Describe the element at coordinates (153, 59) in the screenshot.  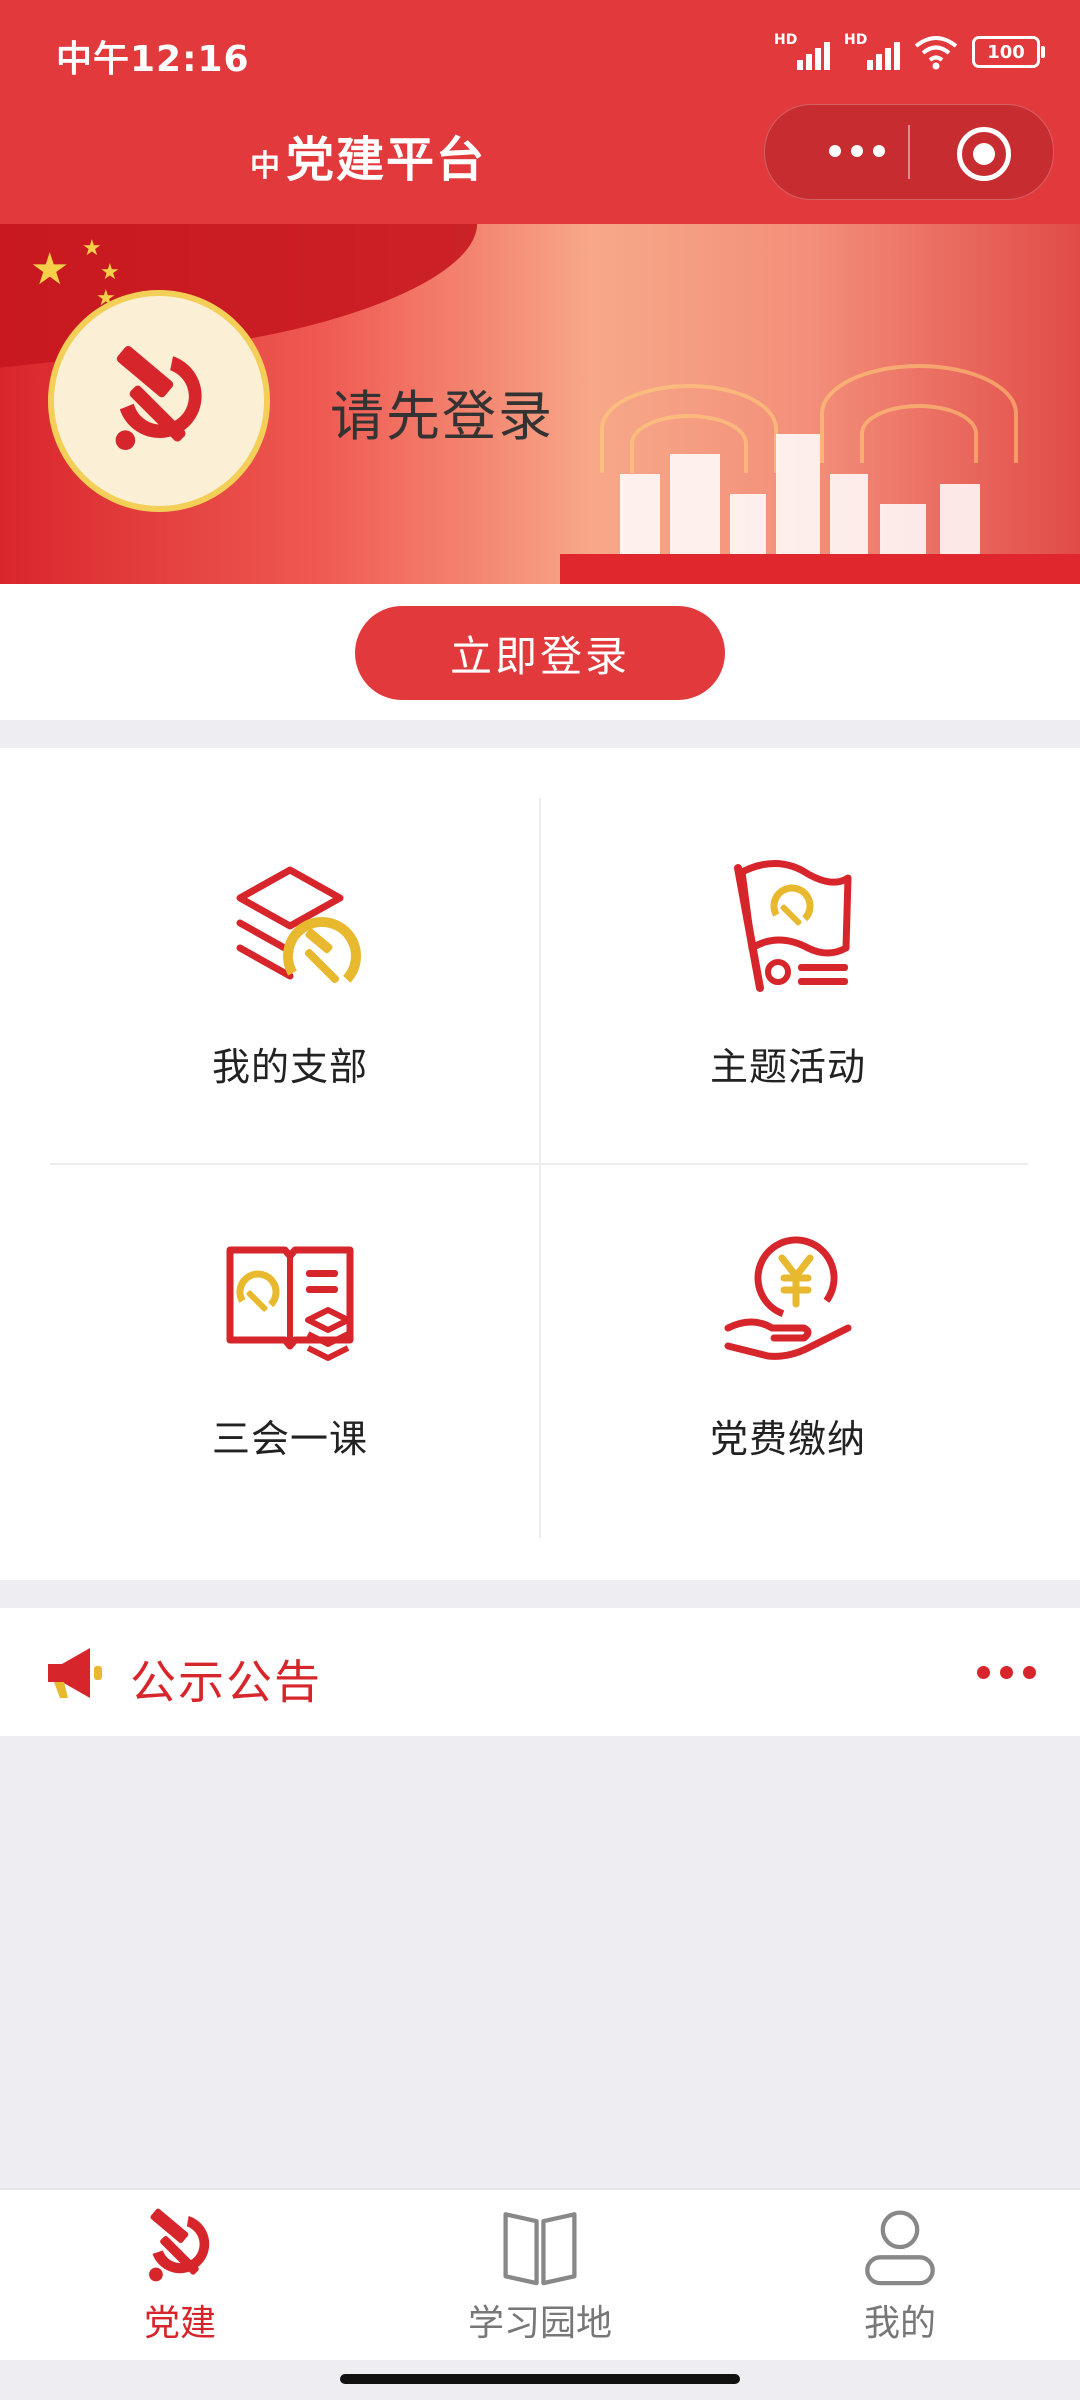
I see `status-time: 中午12:16` at that location.